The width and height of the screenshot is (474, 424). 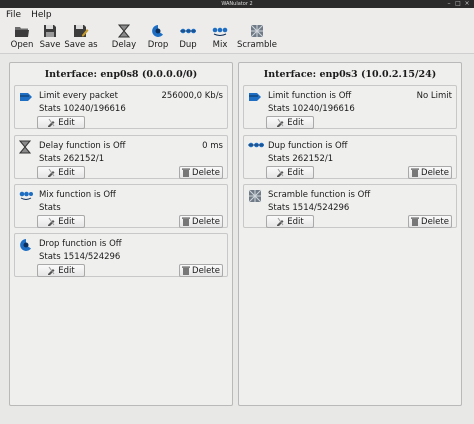 I want to click on save-as-button: Save as, so click(x=81, y=38).